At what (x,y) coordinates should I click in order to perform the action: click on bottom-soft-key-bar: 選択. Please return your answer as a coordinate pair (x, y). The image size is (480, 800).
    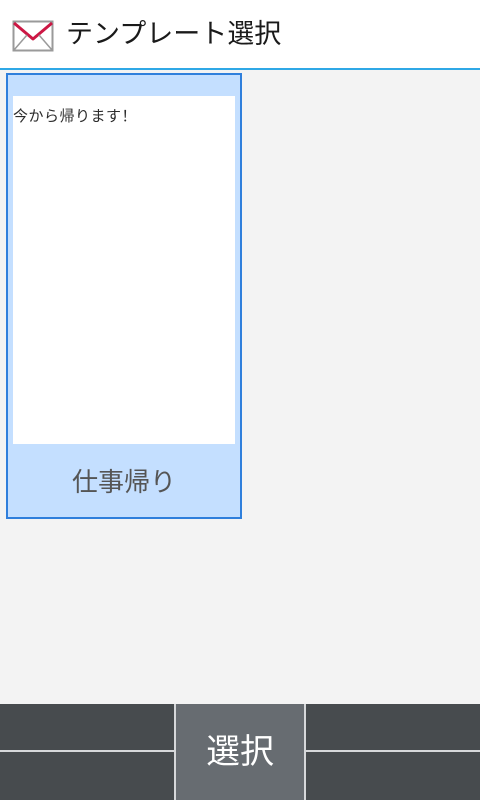
    Looking at the image, I should click on (240, 752).